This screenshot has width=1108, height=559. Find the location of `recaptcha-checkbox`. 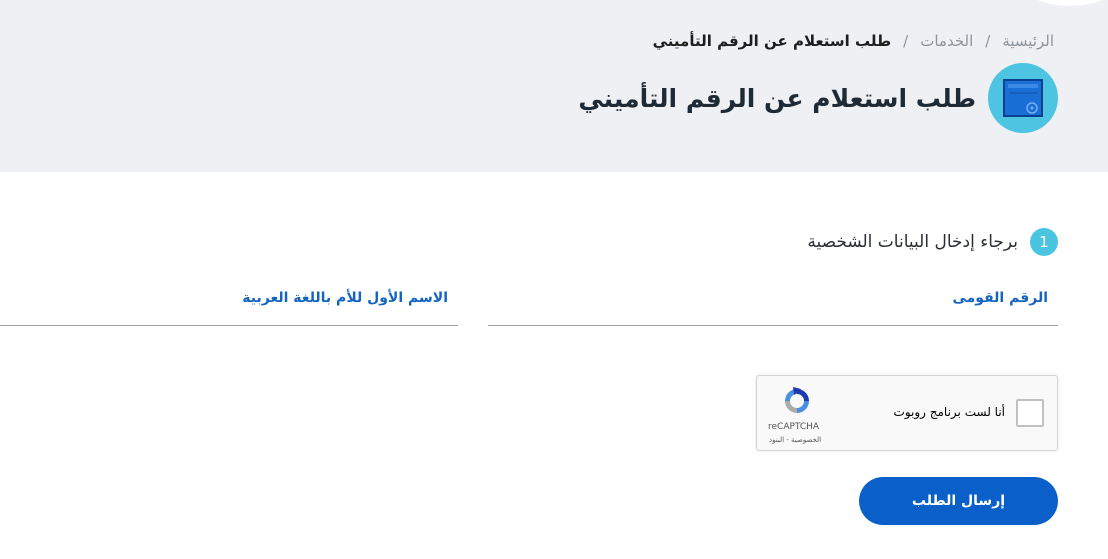

recaptcha-checkbox is located at coordinates (1030, 413).